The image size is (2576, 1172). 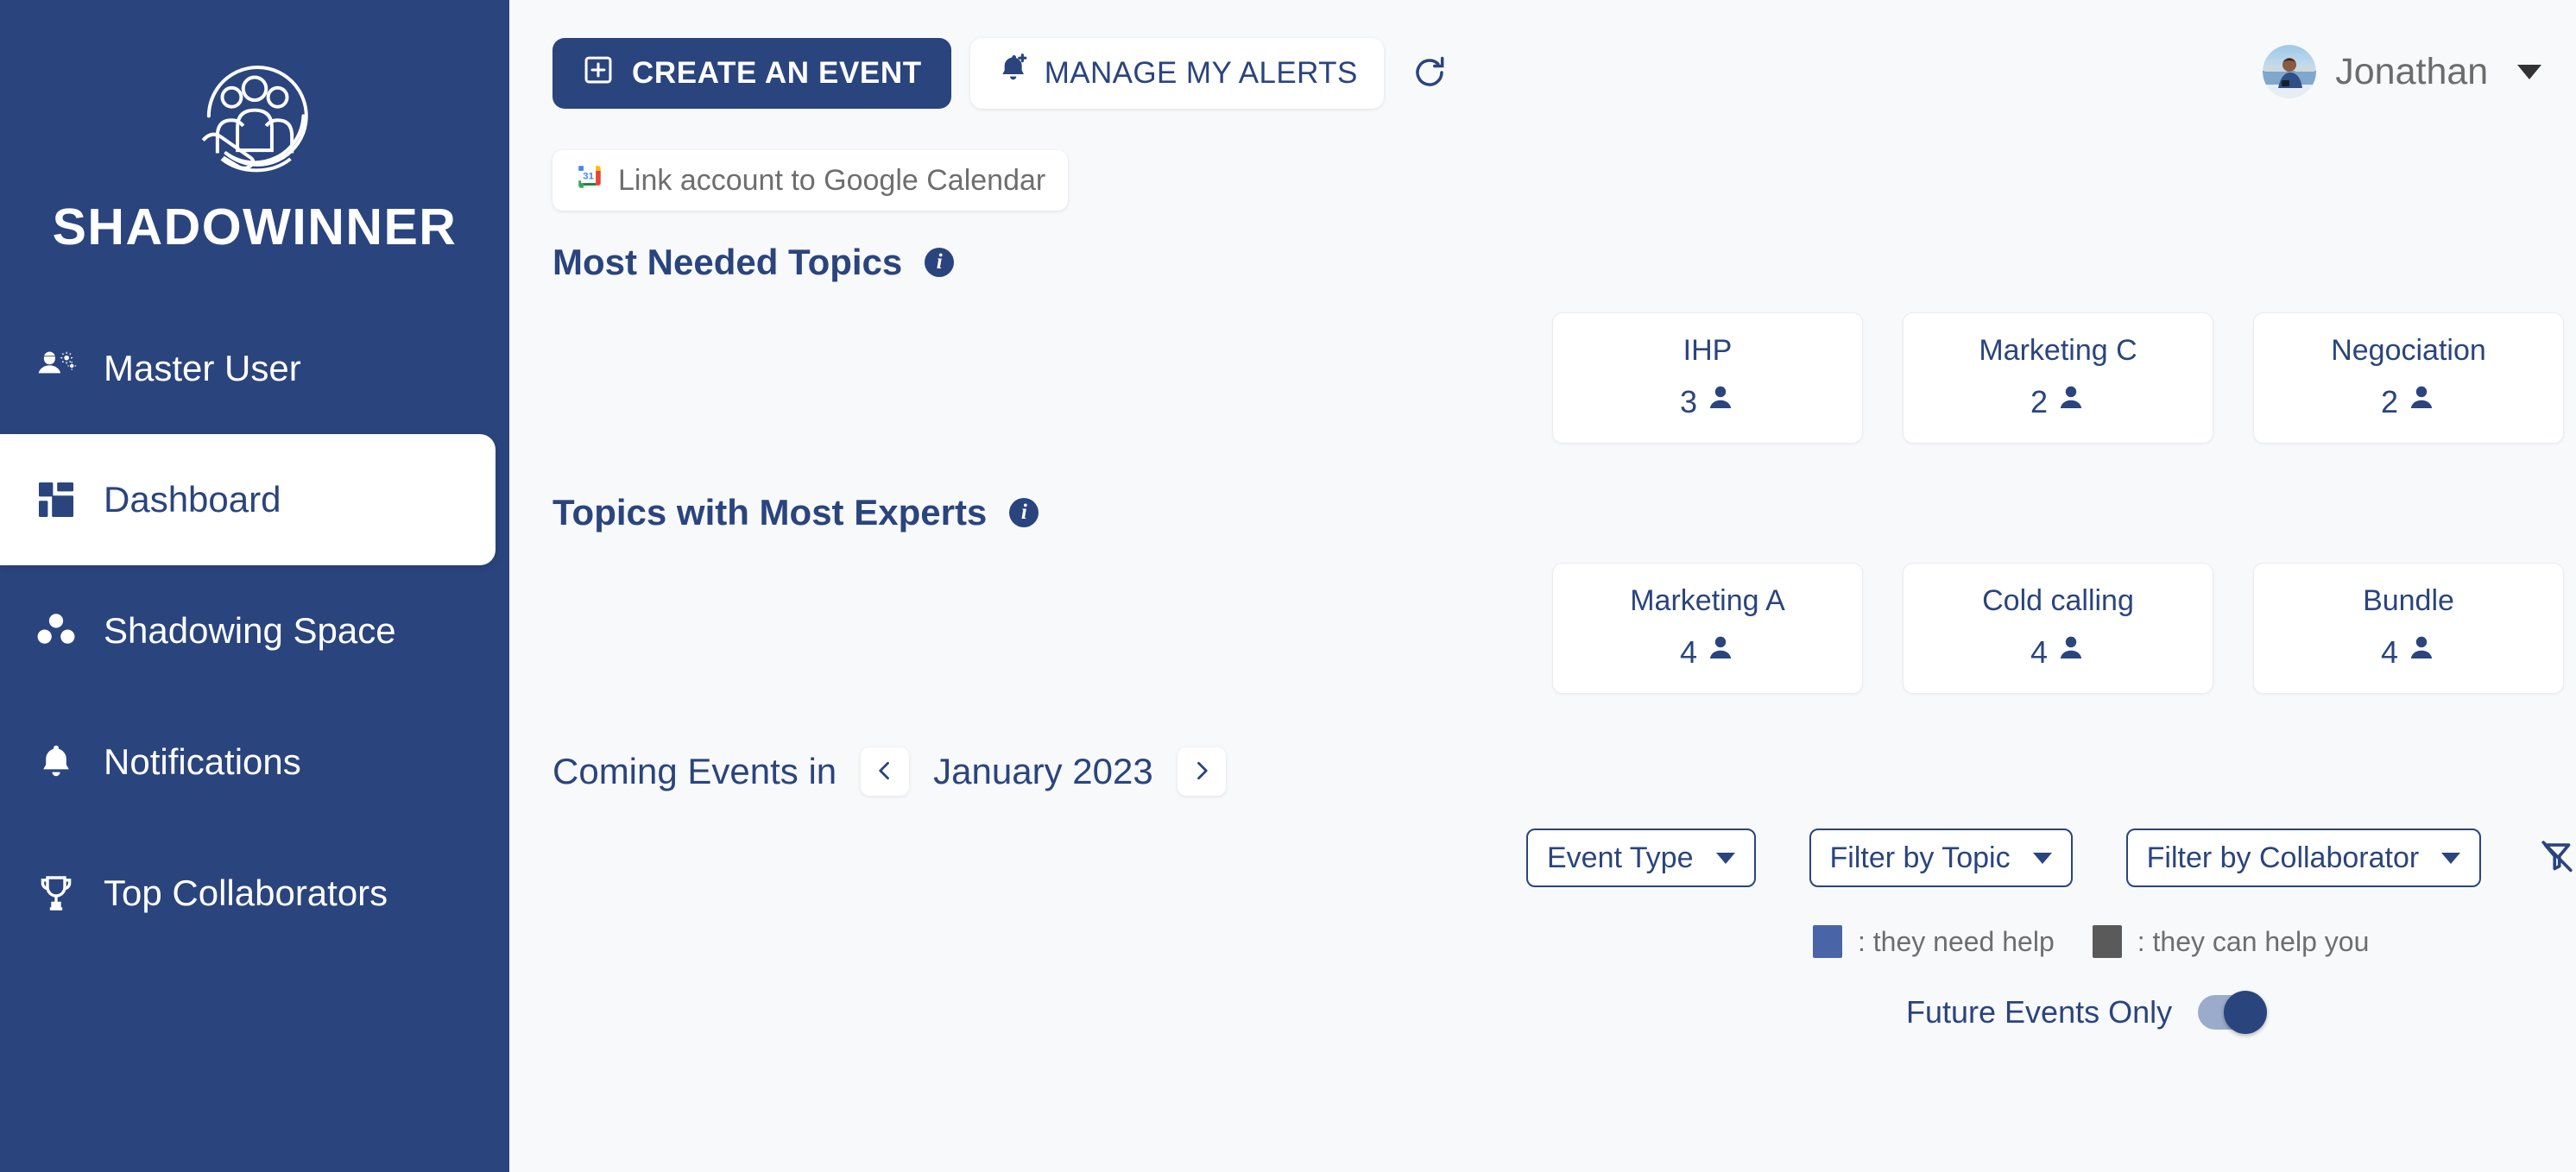 What do you see at coordinates (1707, 629) in the screenshot?
I see `topic-card: Marketing A 4` at bounding box center [1707, 629].